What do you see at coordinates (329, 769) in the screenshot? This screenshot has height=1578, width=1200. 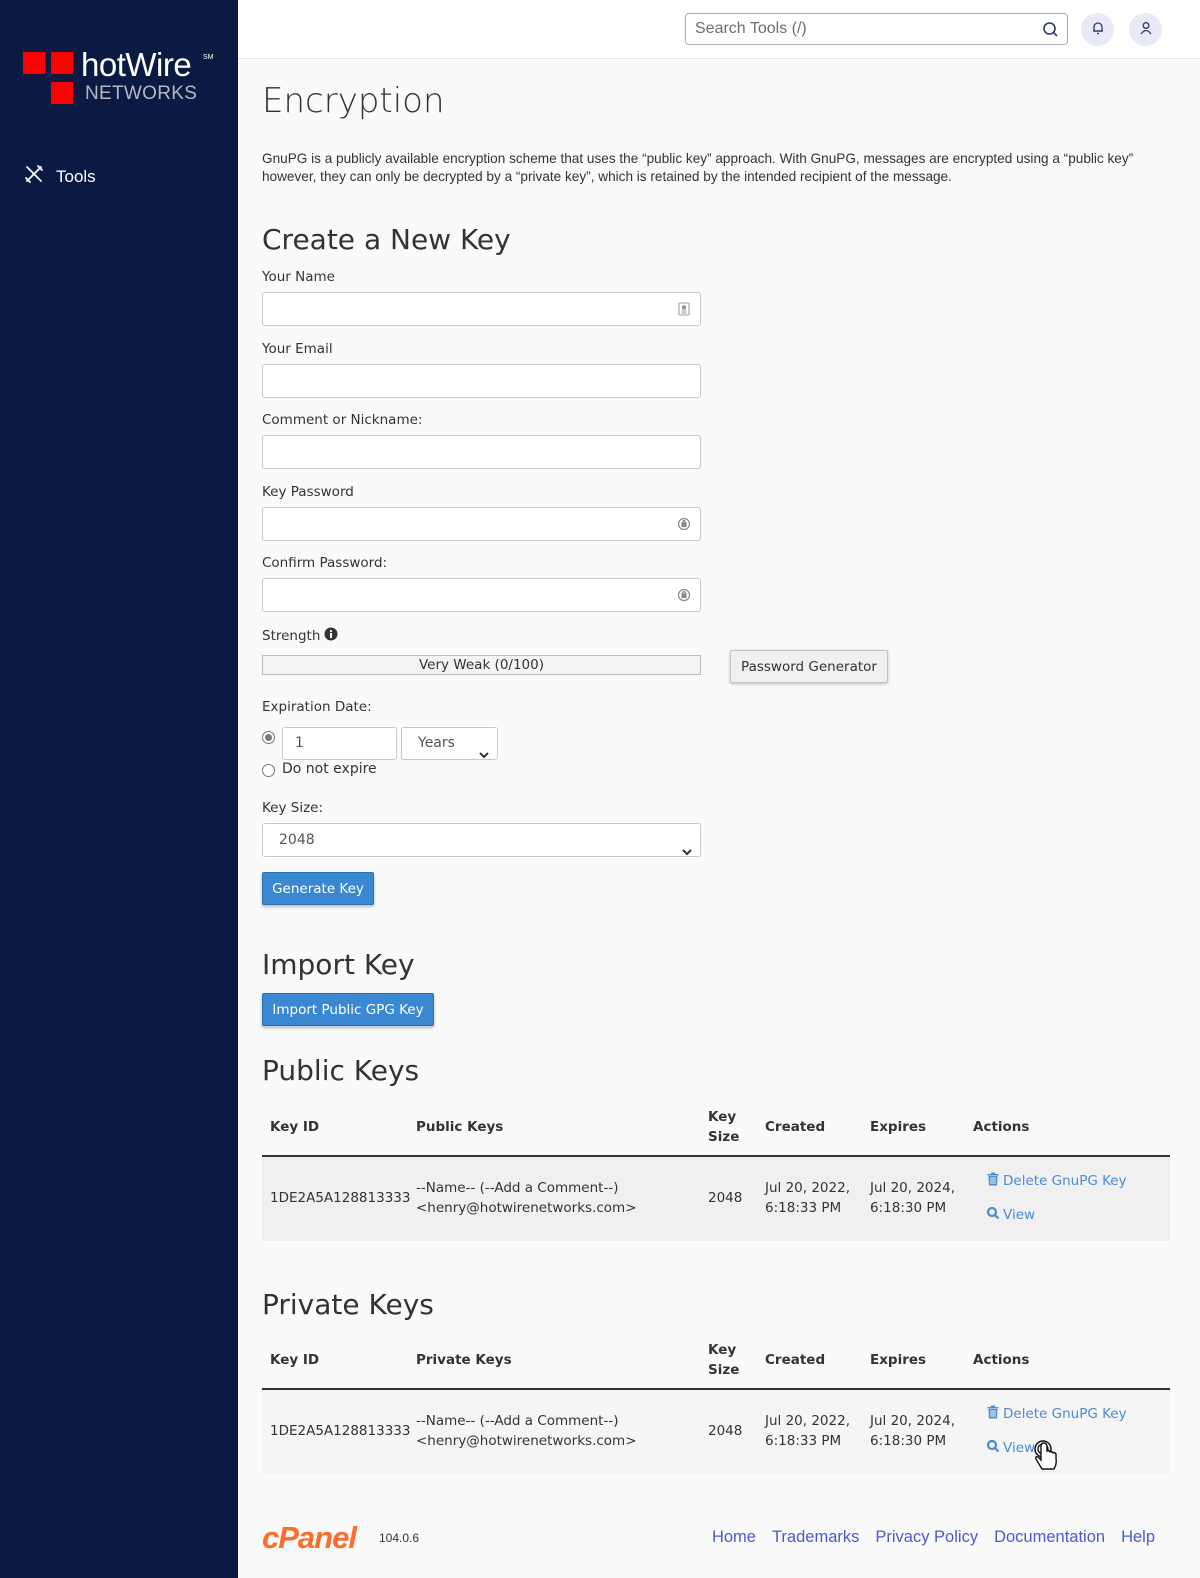 I see `do-not-expire-label: Do not expire` at bounding box center [329, 769].